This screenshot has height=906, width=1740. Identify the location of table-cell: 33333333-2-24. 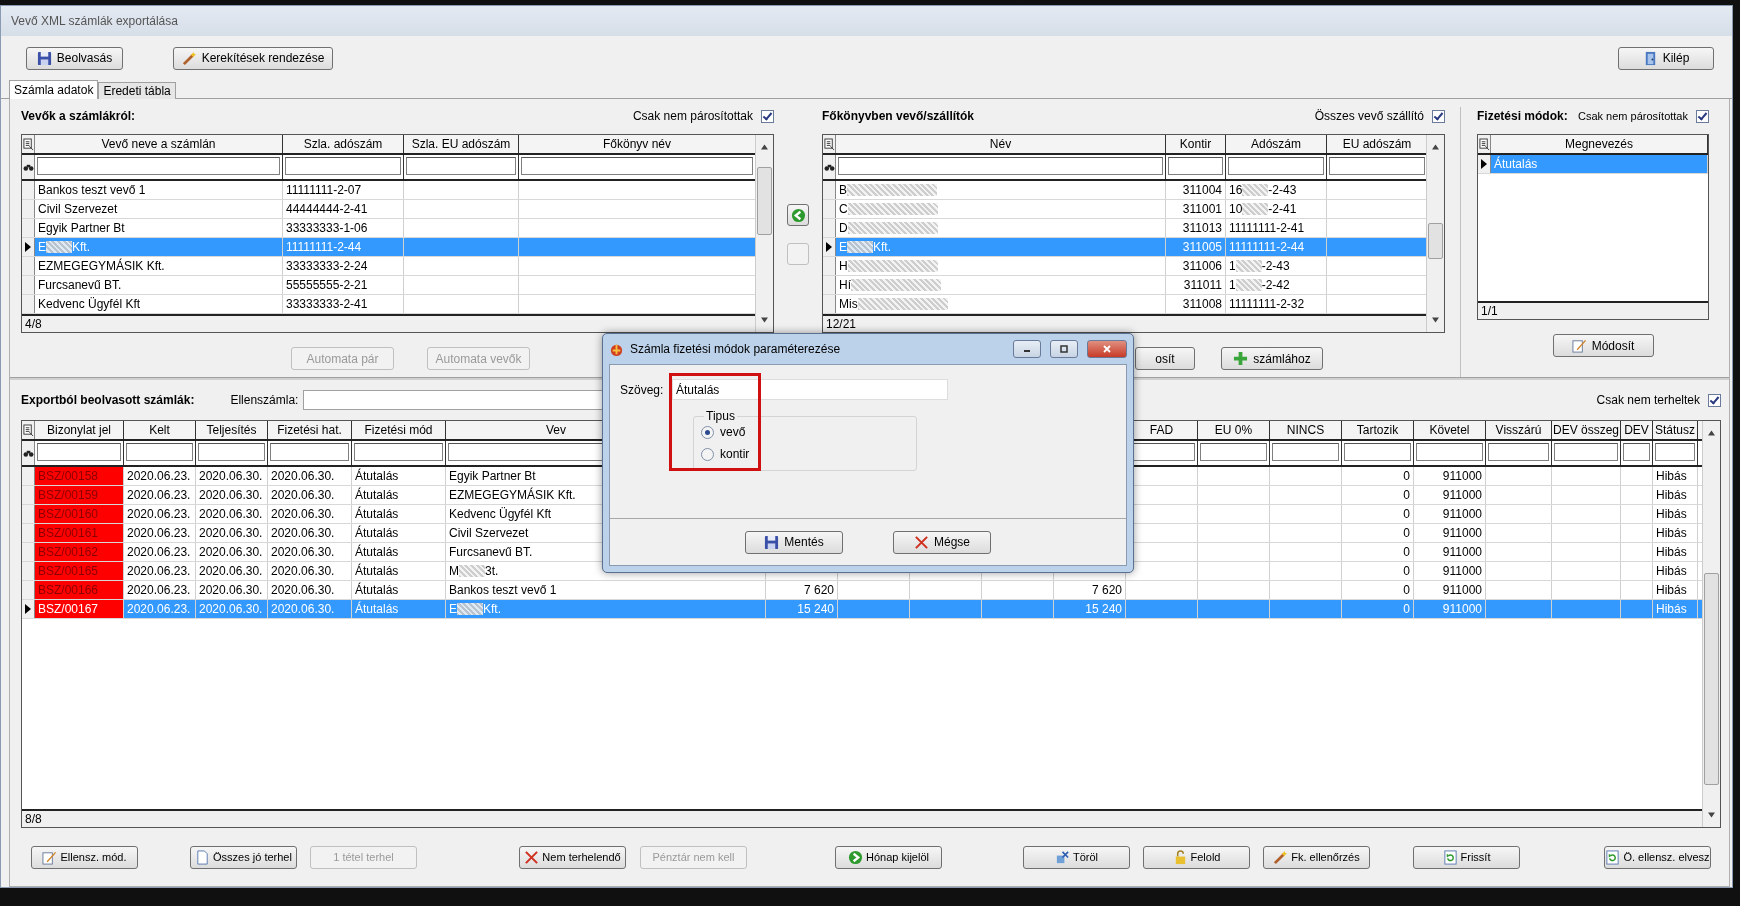
(343, 266).